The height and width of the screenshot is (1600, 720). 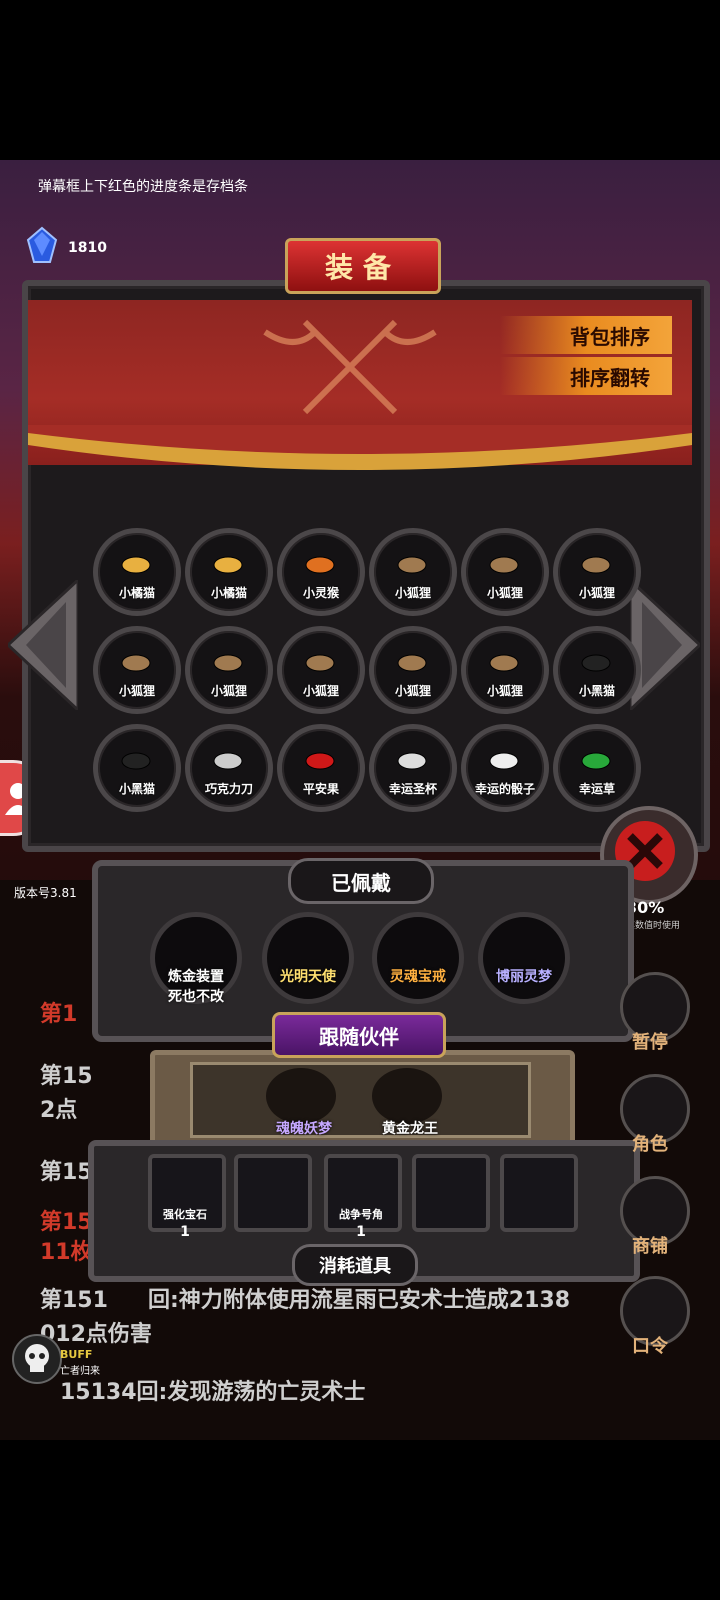 I want to click on log-line: 2点, so click(x=59, y=1110).